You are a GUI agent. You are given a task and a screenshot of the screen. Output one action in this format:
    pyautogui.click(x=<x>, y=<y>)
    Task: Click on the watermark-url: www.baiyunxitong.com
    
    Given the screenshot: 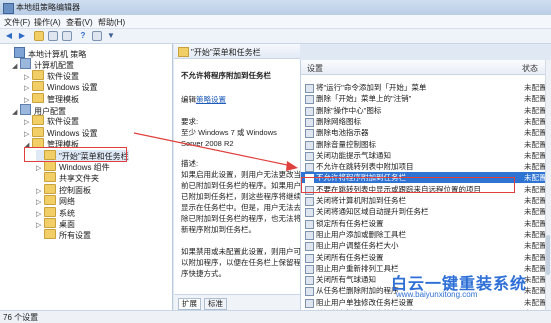 What is the action you would take?
    pyautogui.click(x=437, y=294)
    